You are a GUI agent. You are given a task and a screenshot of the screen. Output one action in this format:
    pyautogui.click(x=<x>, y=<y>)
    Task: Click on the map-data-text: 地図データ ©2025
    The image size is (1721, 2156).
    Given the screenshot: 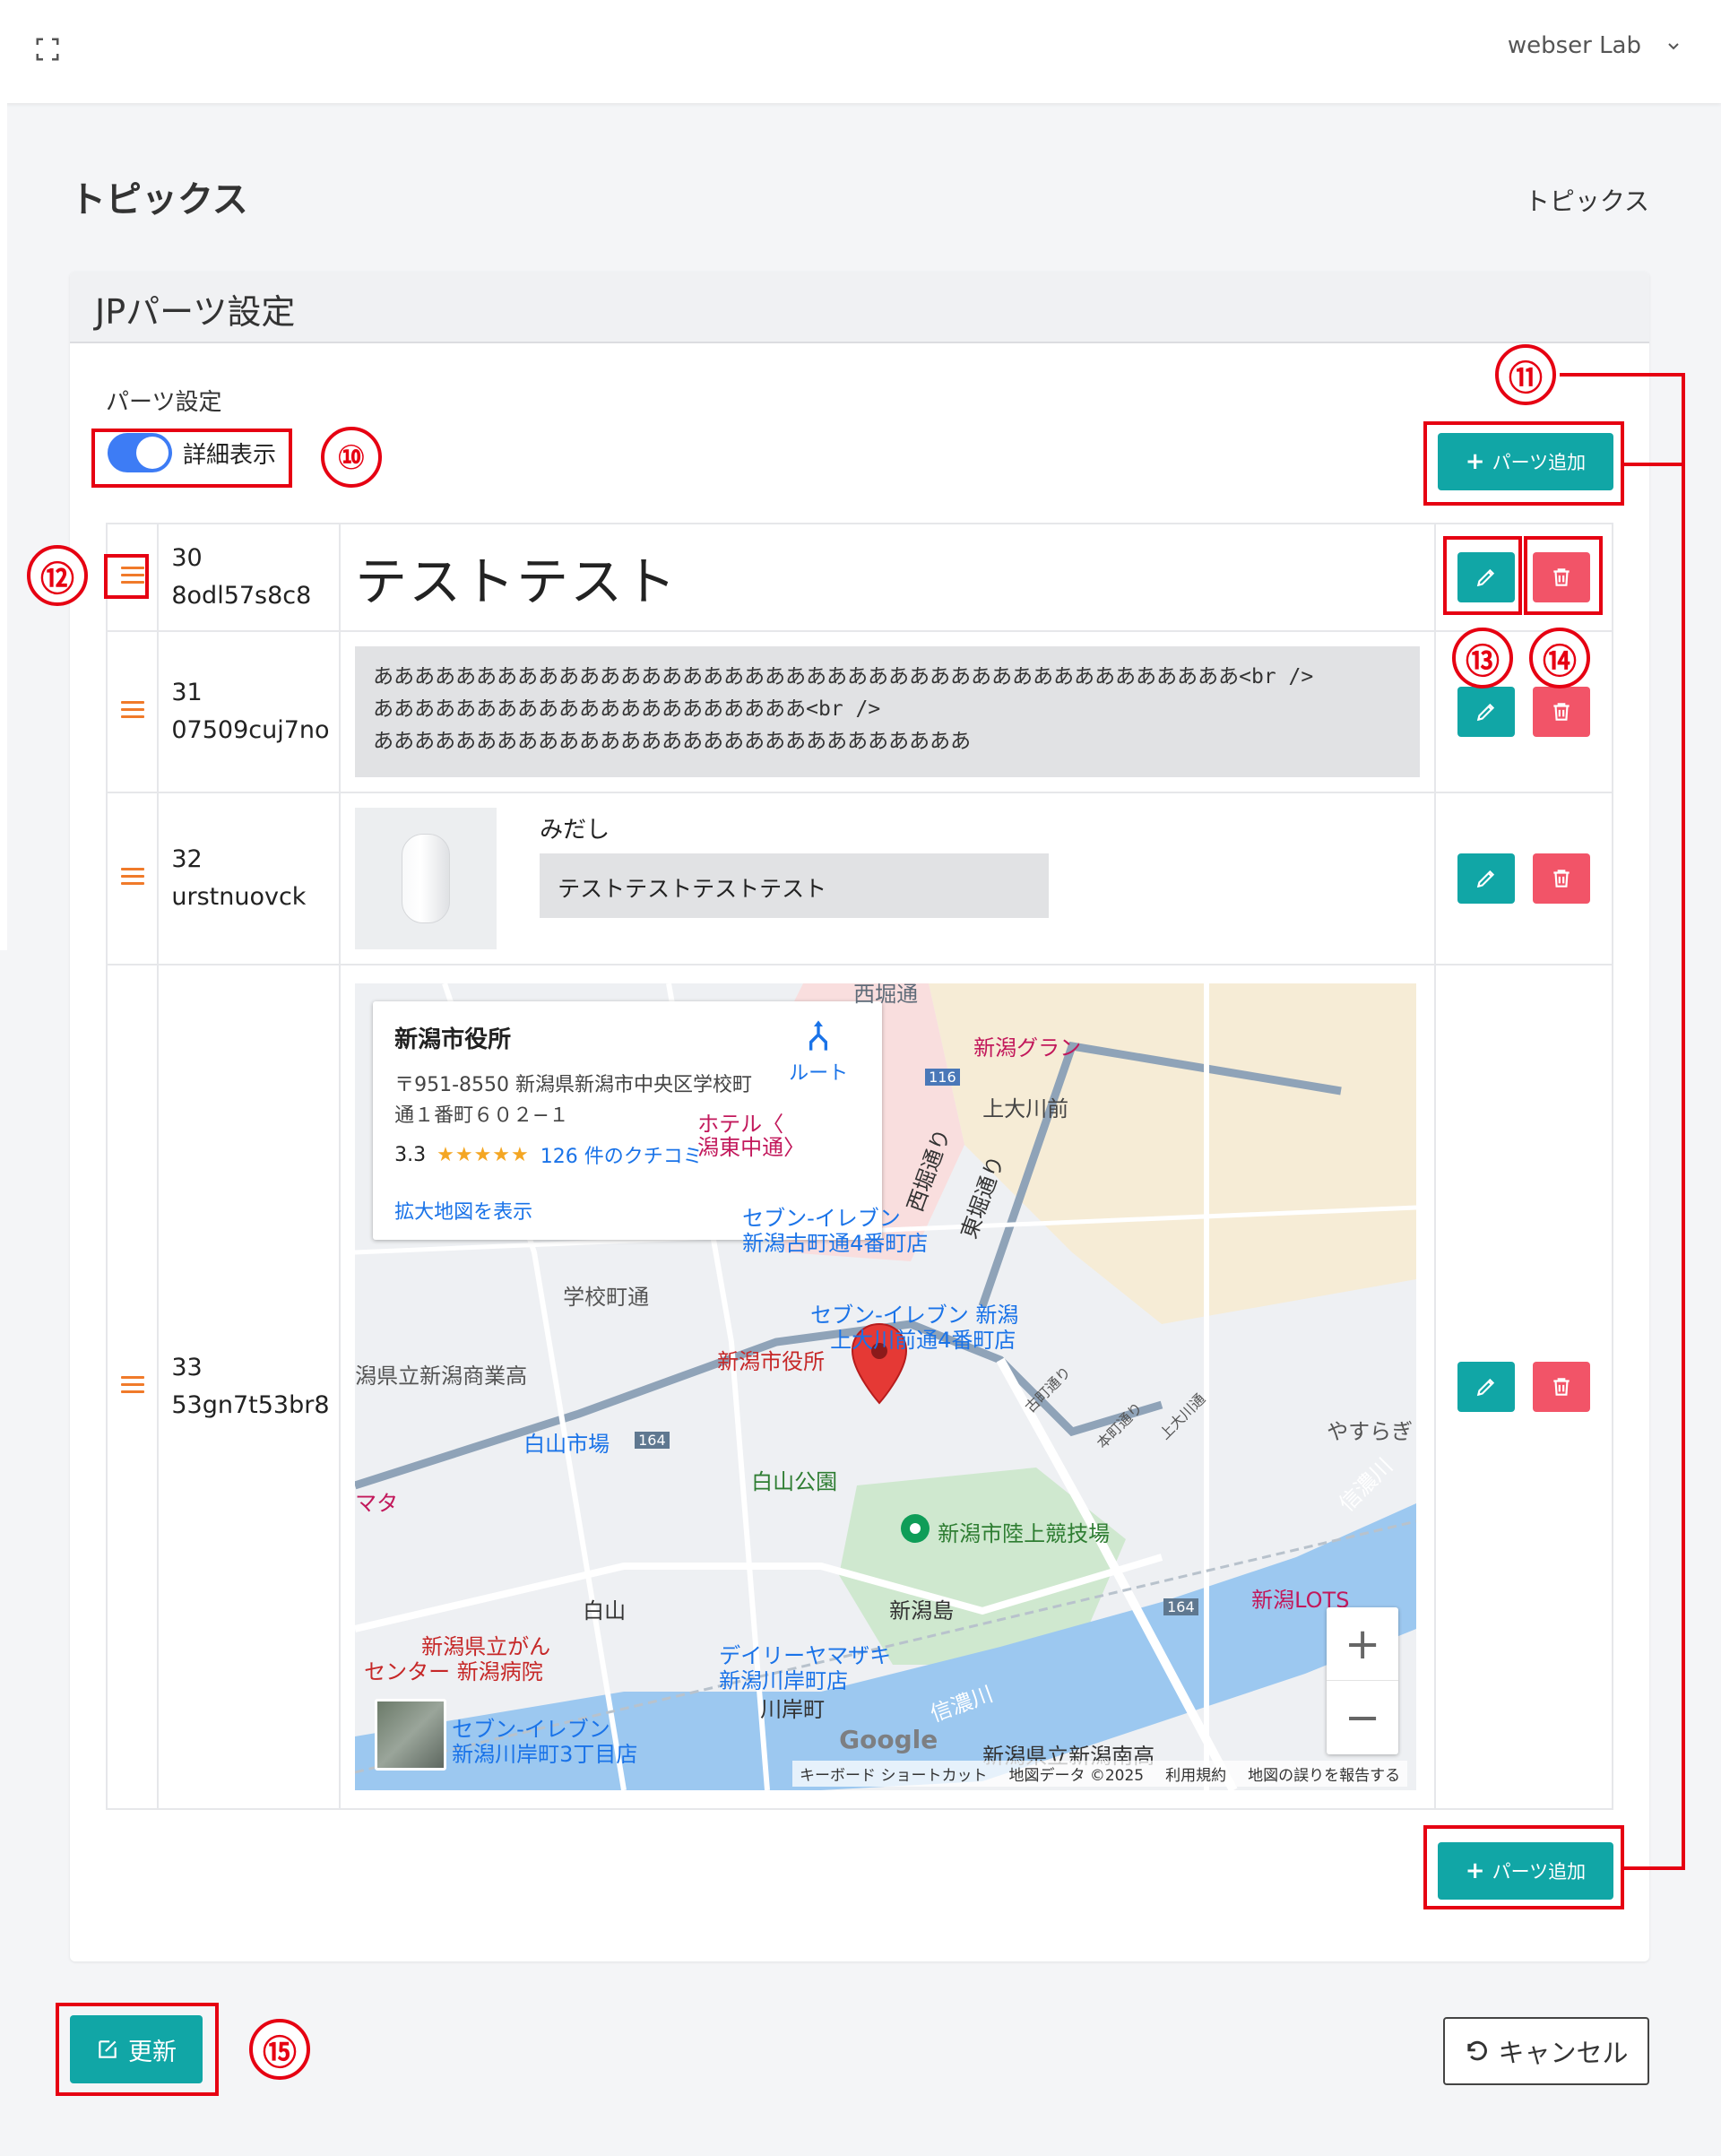 What is the action you would take?
    pyautogui.click(x=1076, y=1776)
    